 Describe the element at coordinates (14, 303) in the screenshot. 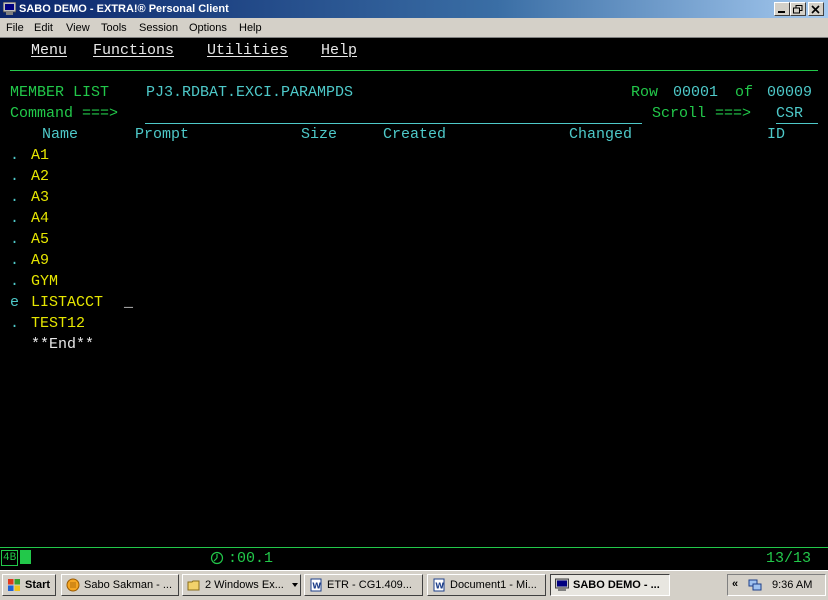

I see `row-command-field: e` at that location.